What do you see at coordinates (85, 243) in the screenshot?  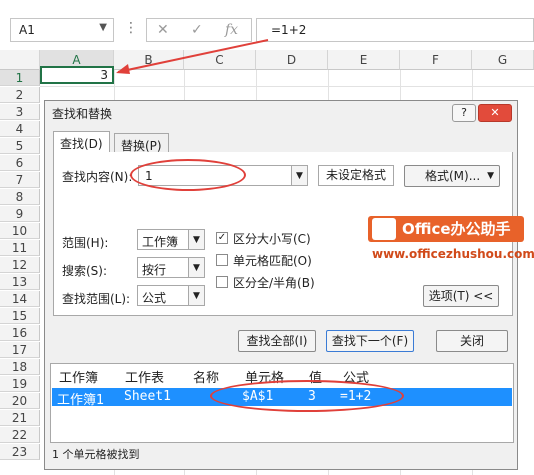 I see `within-label: 范围(H):` at bounding box center [85, 243].